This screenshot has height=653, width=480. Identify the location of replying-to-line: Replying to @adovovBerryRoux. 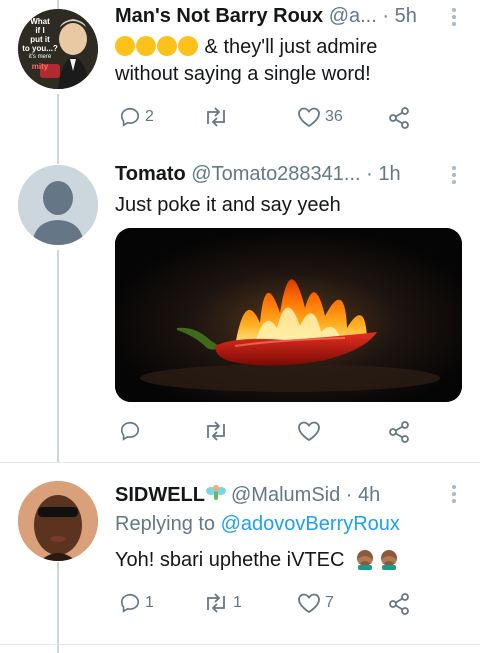
(257, 524).